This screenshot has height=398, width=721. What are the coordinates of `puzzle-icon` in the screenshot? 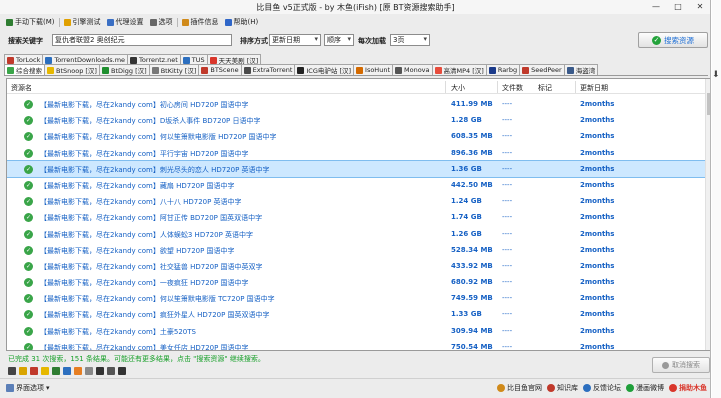 It's located at (111, 371).